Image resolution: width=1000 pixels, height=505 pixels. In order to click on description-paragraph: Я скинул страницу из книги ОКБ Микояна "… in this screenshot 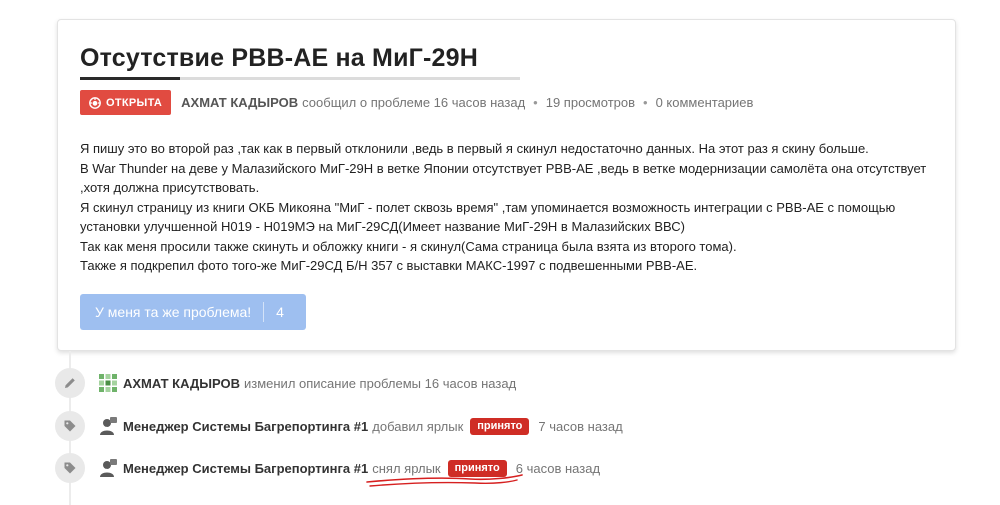, I will do `click(488, 217)`.